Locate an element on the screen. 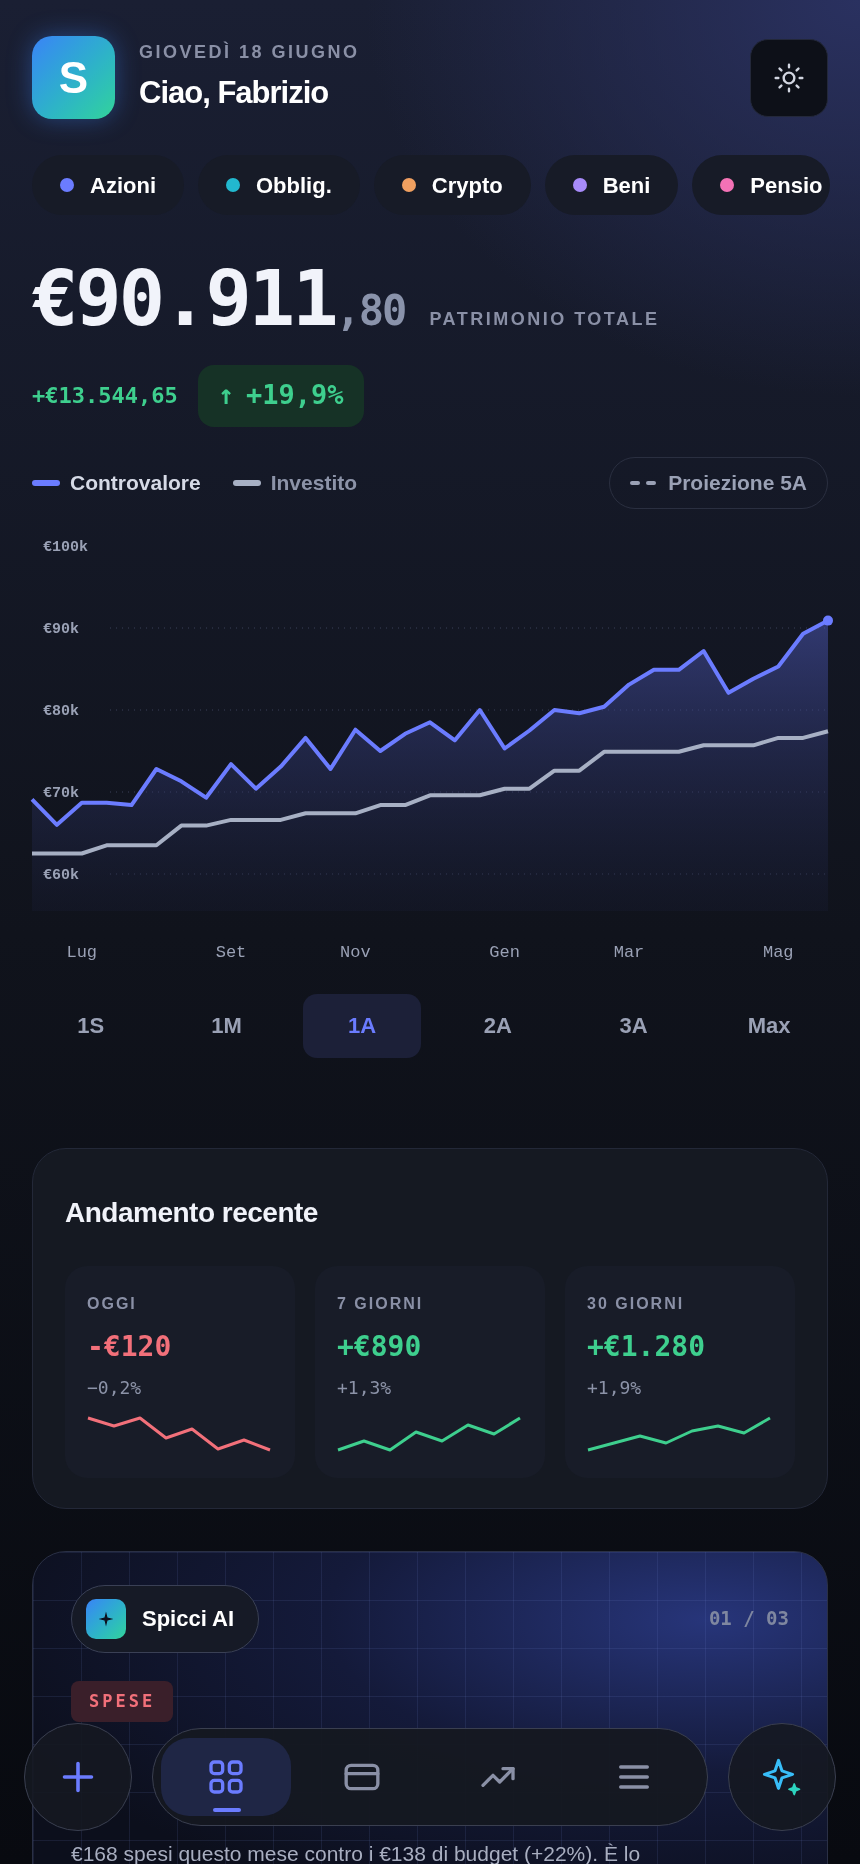 Image resolution: width=860 pixels, height=1864 pixels. y-axis-label: €70k is located at coordinates (61, 793).